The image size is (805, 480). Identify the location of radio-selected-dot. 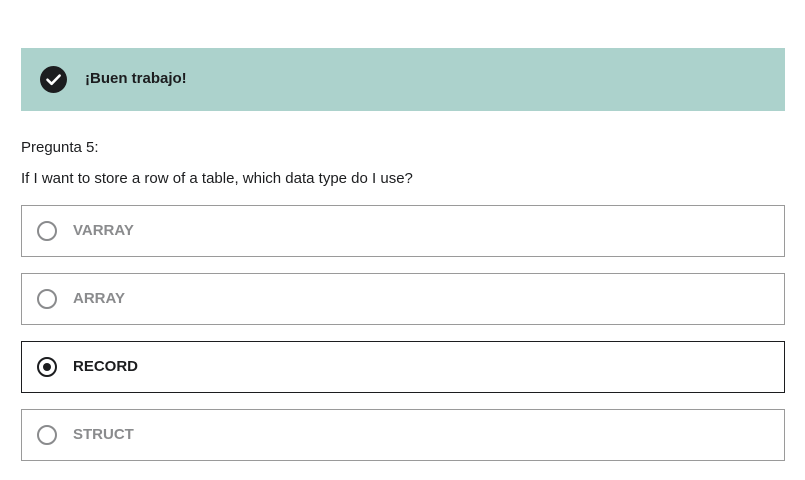
(47, 367).